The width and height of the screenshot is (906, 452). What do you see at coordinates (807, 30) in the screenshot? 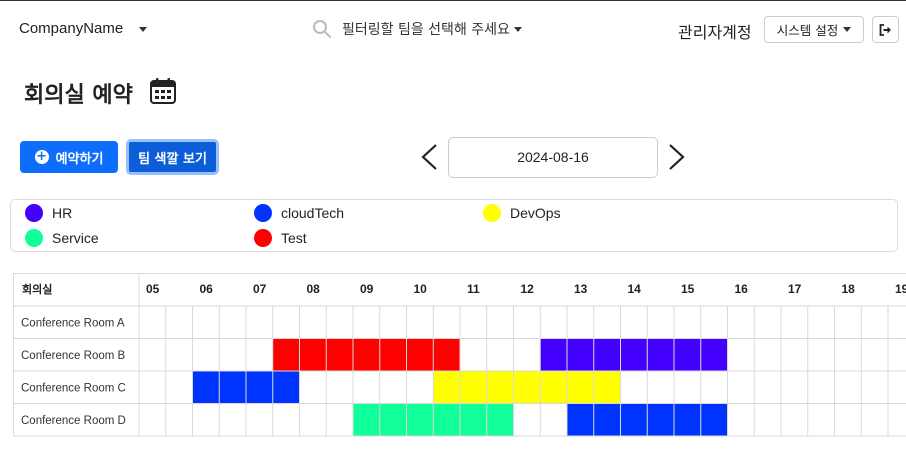
I see `system-settings-label: 시스템 설정` at bounding box center [807, 30].